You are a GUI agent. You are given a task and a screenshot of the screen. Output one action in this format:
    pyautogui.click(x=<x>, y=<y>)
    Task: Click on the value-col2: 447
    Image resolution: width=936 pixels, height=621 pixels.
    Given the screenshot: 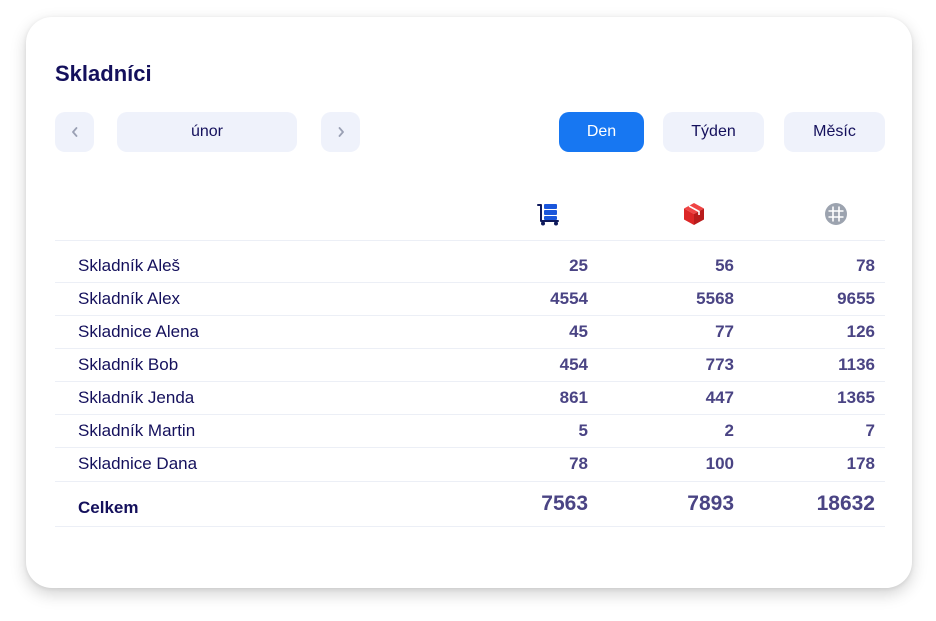 What is the action you would take?
    pyautogui.click(x=719, y=397)
    